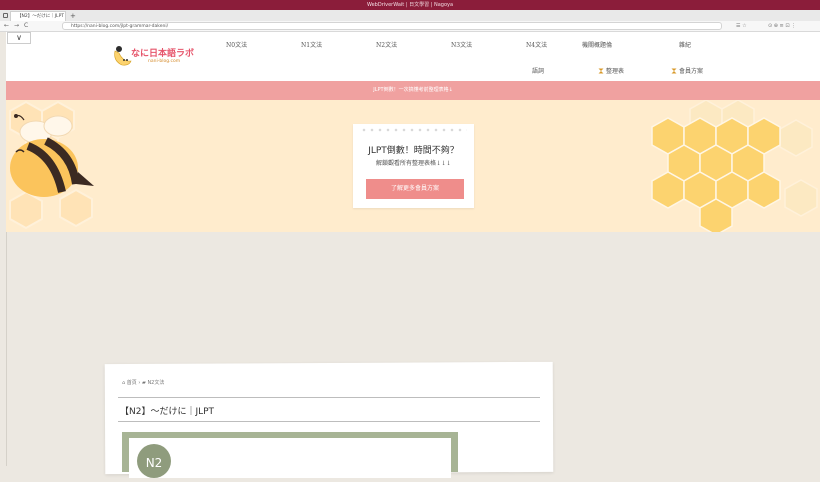  I want to click on cta-subtitle: 解鎖觀看所有整理表格↓↓↓, so click(413, 163).